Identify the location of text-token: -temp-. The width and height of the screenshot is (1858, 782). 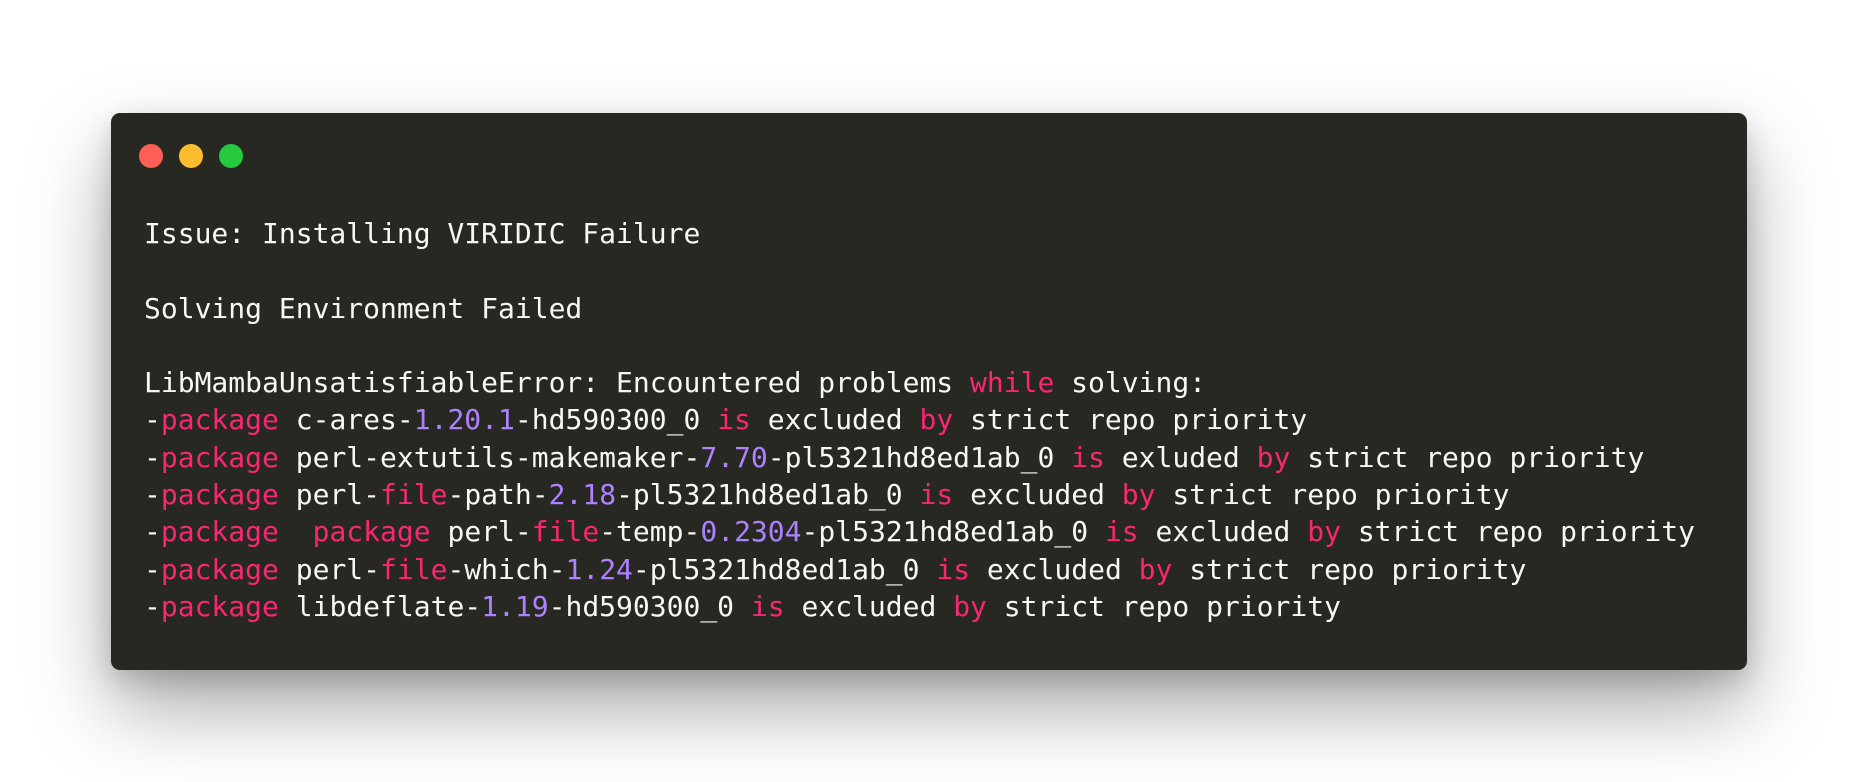
(650, 532).